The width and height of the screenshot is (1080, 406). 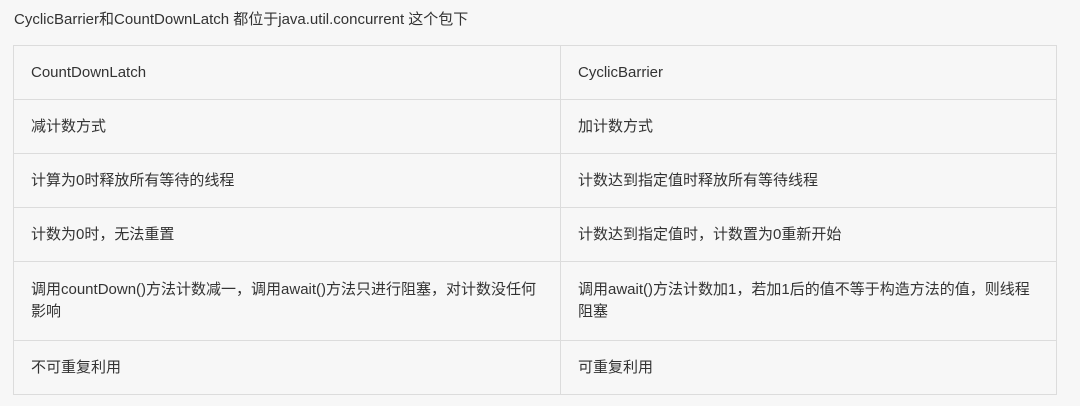 I want to click on table-row: 计数为0时，无法重置 计数达到指定值时，计数置为0重新开始, so click(x=535, y=234).